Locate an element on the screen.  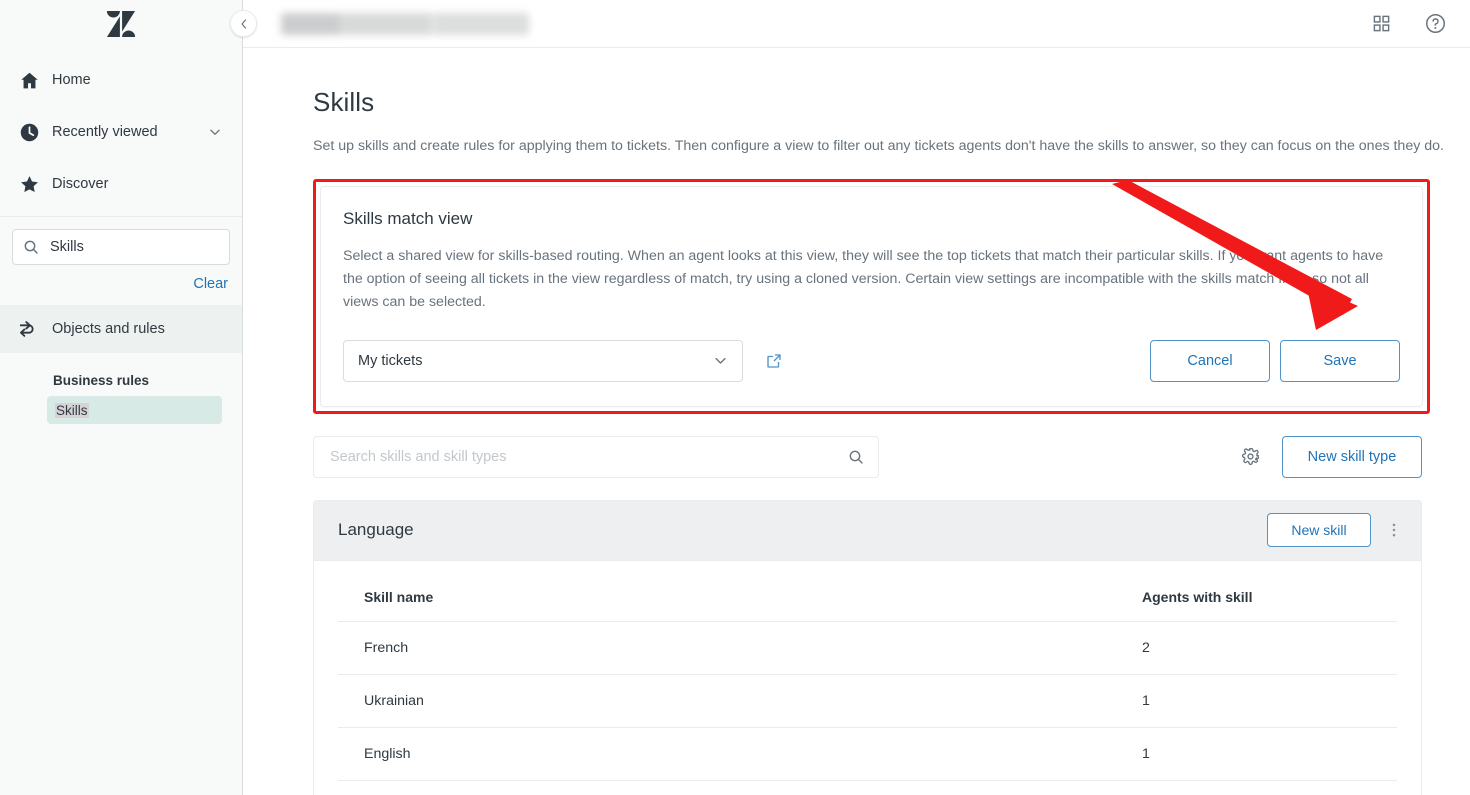
sidebar-item-label: Discover is located at coordinates (80, 184).